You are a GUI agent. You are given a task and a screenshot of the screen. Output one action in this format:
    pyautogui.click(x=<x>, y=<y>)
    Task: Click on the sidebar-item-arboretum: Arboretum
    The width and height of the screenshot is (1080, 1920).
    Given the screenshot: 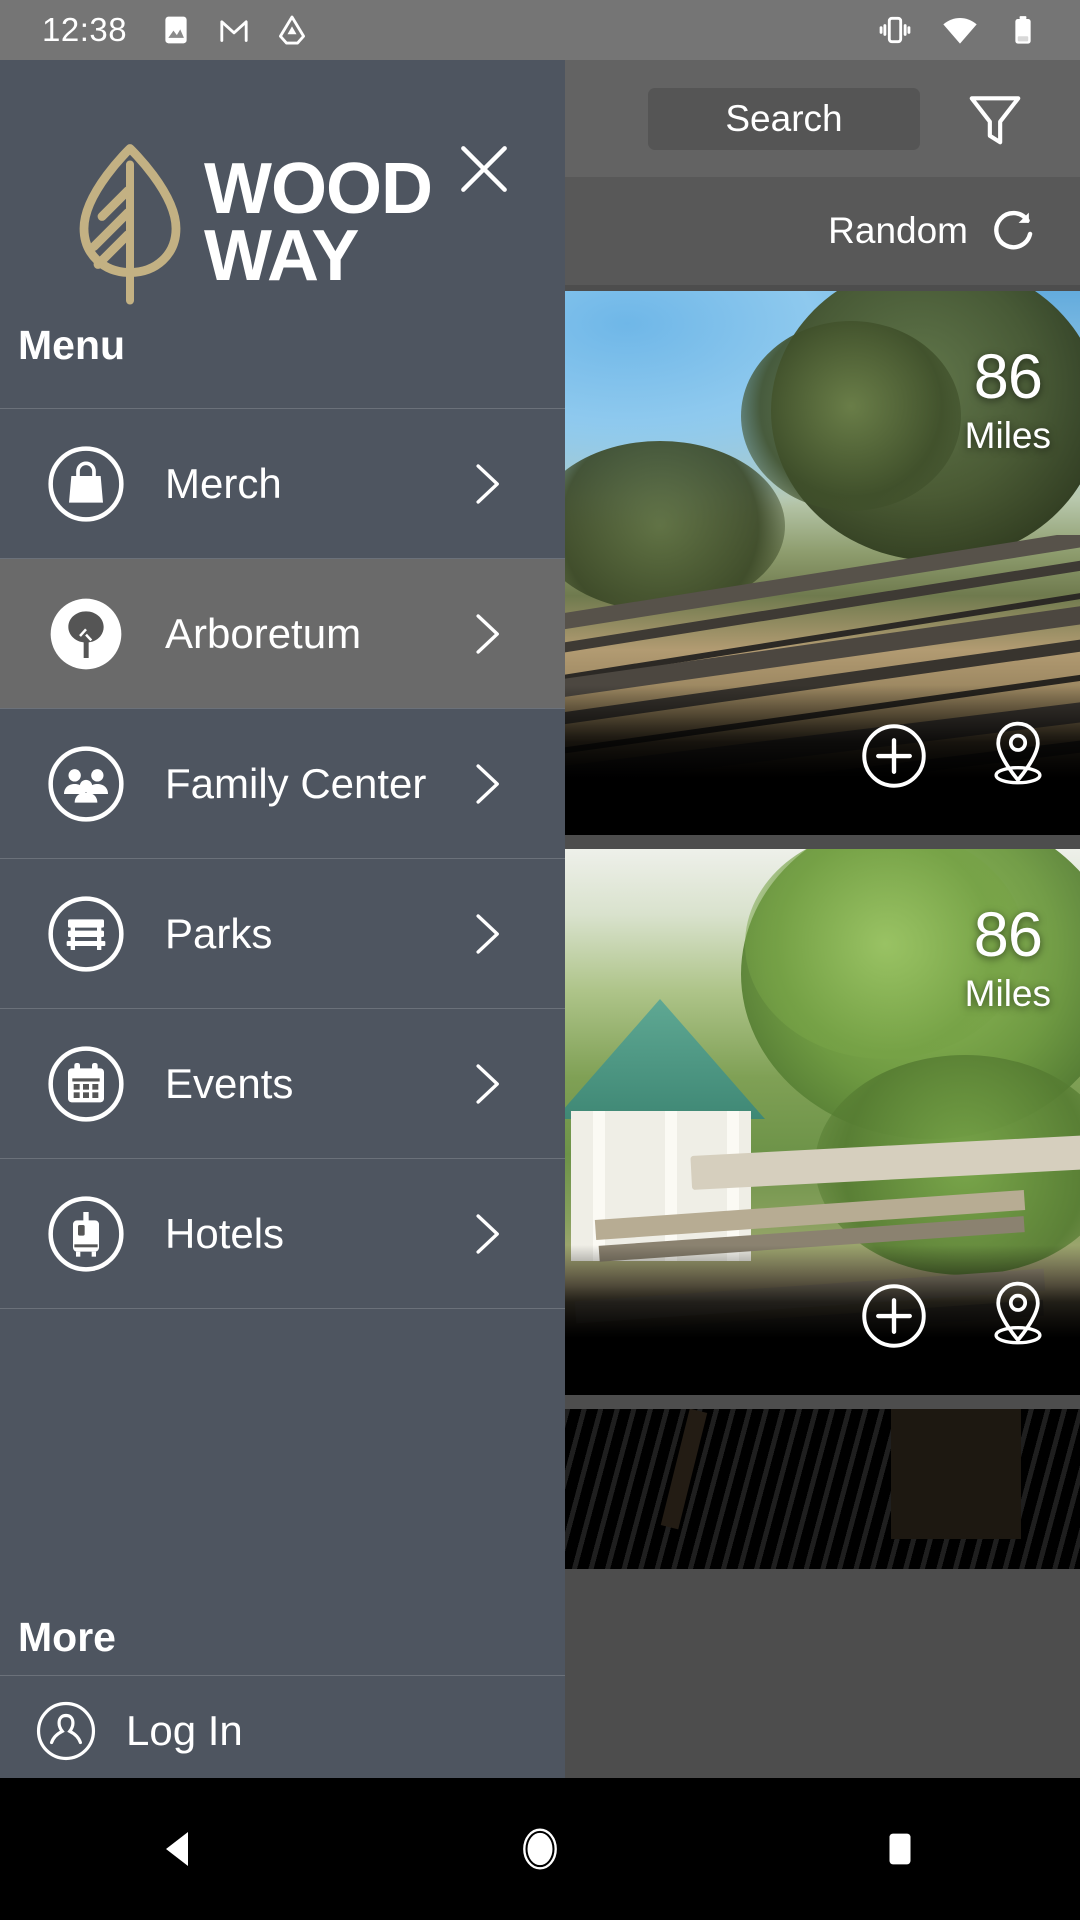 What is the action you would take?
    pyautogui.click(x=282, y=633)
    